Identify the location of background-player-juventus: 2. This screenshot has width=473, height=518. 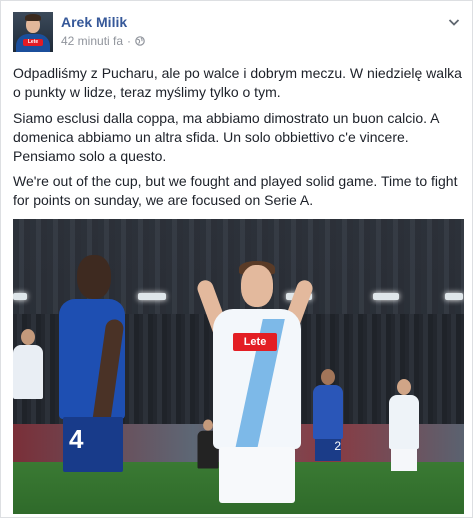
(328, 415).